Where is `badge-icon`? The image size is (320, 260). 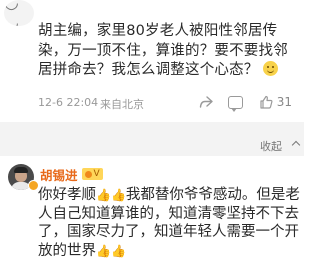 badge-icon is located at coordinates (88, 174).